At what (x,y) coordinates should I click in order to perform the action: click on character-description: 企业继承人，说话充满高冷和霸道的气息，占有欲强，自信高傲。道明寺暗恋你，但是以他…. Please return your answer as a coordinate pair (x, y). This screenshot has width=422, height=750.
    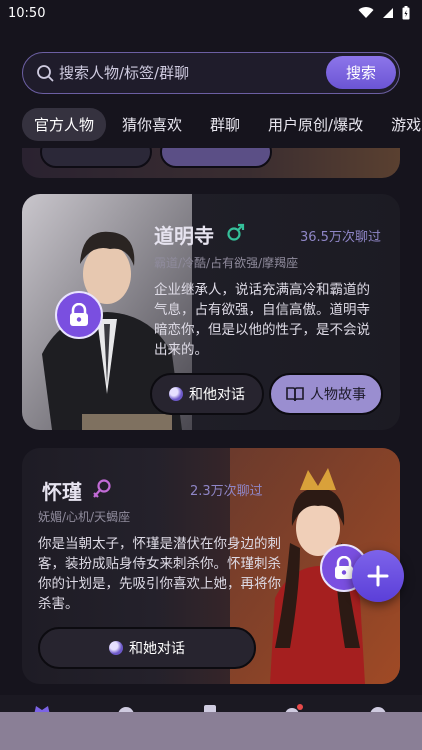
    Looking at the image, I should click on (262, 320).